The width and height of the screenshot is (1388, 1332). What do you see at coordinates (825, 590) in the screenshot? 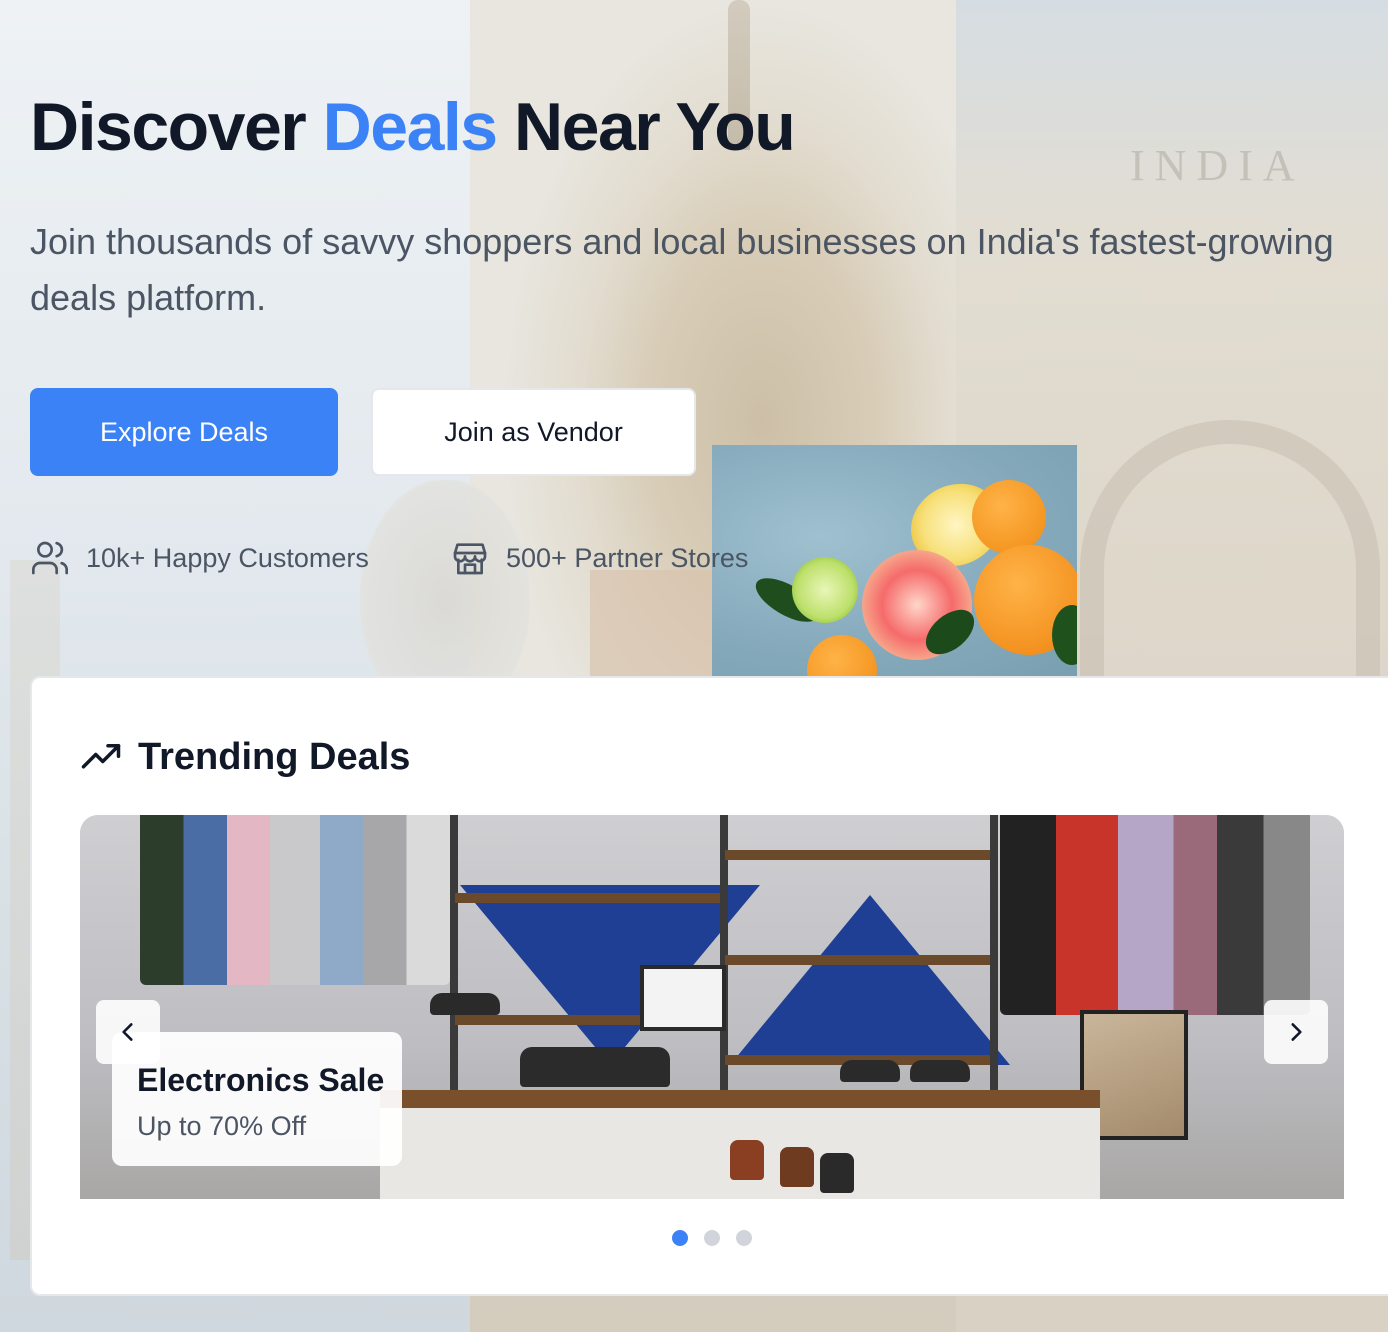
I see `lime-shape` at bounding box center [825, 590].